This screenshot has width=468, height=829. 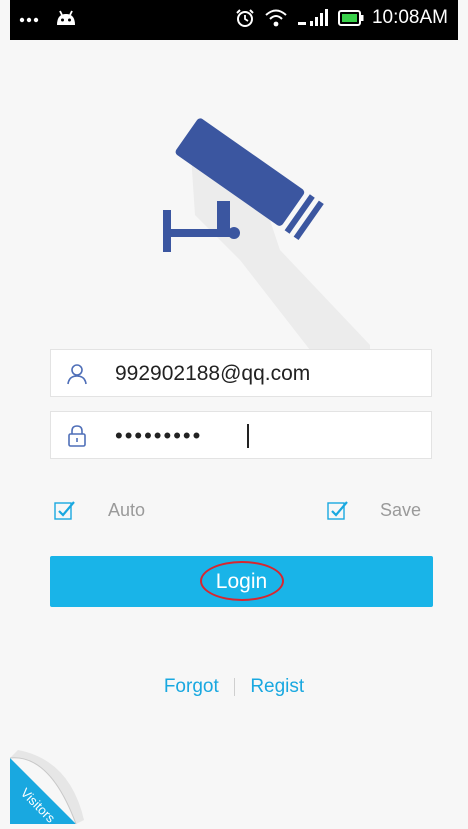 What do you see at coordinates (30, 19) in the screenshot?
I see `more-dots-icon` at bounding box center [30, 19].